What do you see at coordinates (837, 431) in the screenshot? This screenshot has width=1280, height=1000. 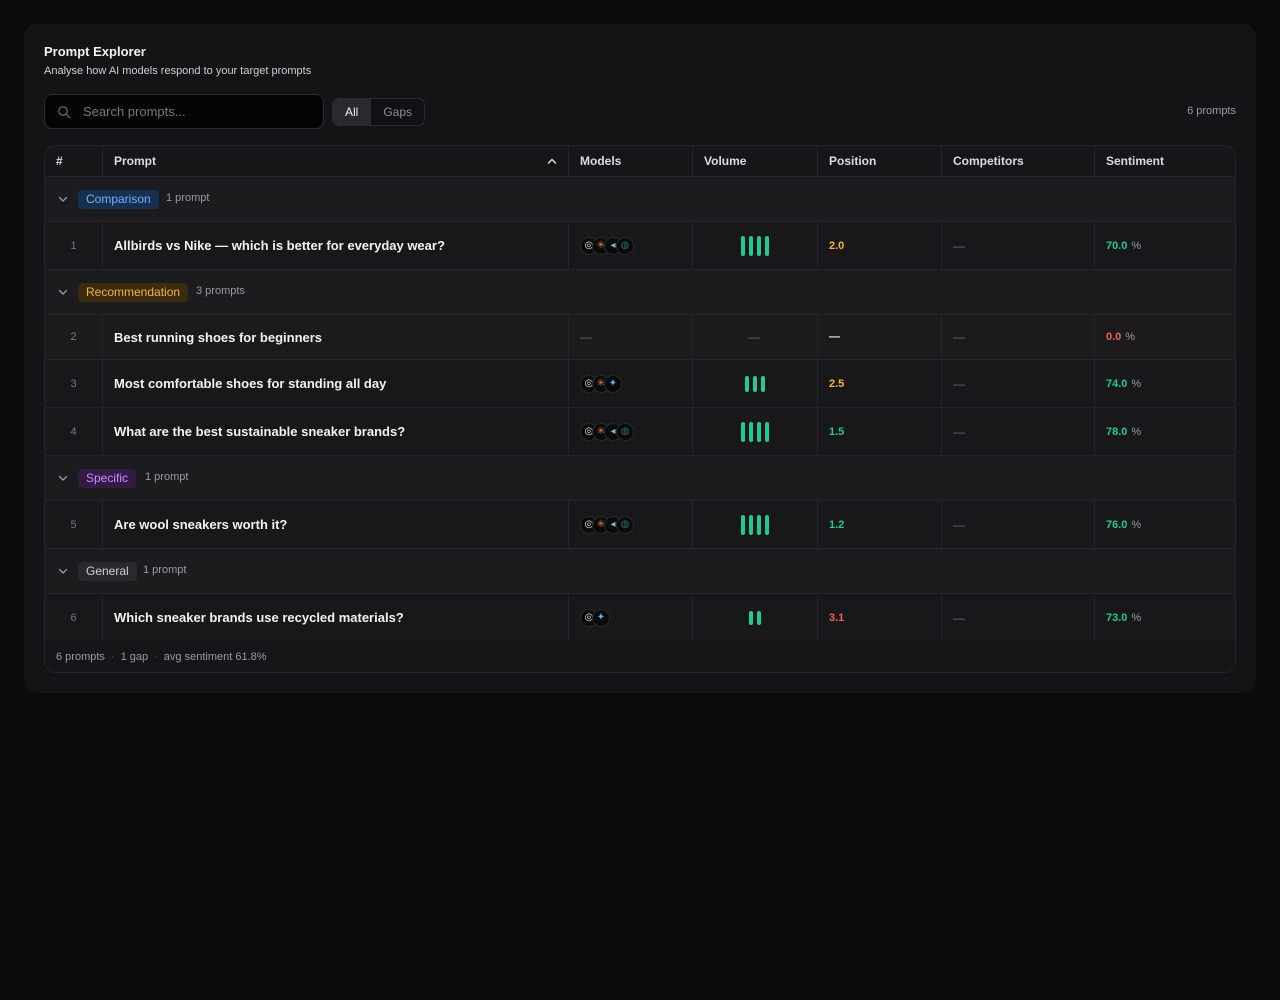 I see `position-value: 1.5` at bounding box center [837, 431].